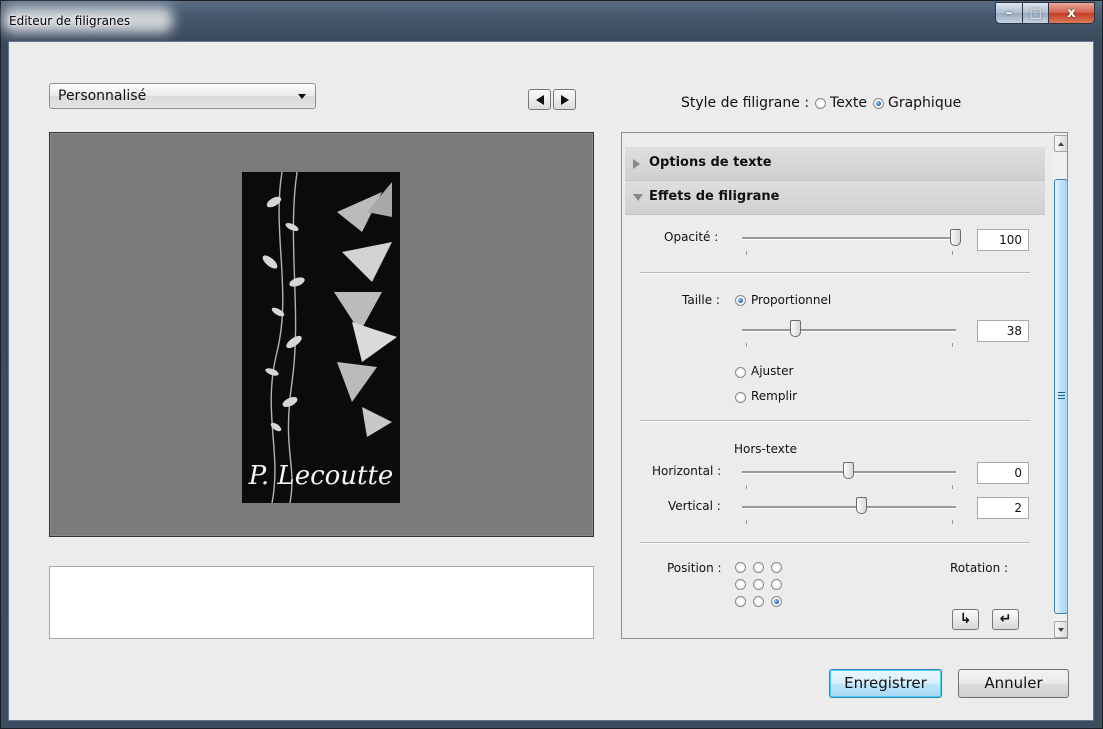 This screenshot has width=1103, height=729. Describe the element at coordinates (861, 505) in the screenshot. I see `vertical-slider-thumb` at that location.